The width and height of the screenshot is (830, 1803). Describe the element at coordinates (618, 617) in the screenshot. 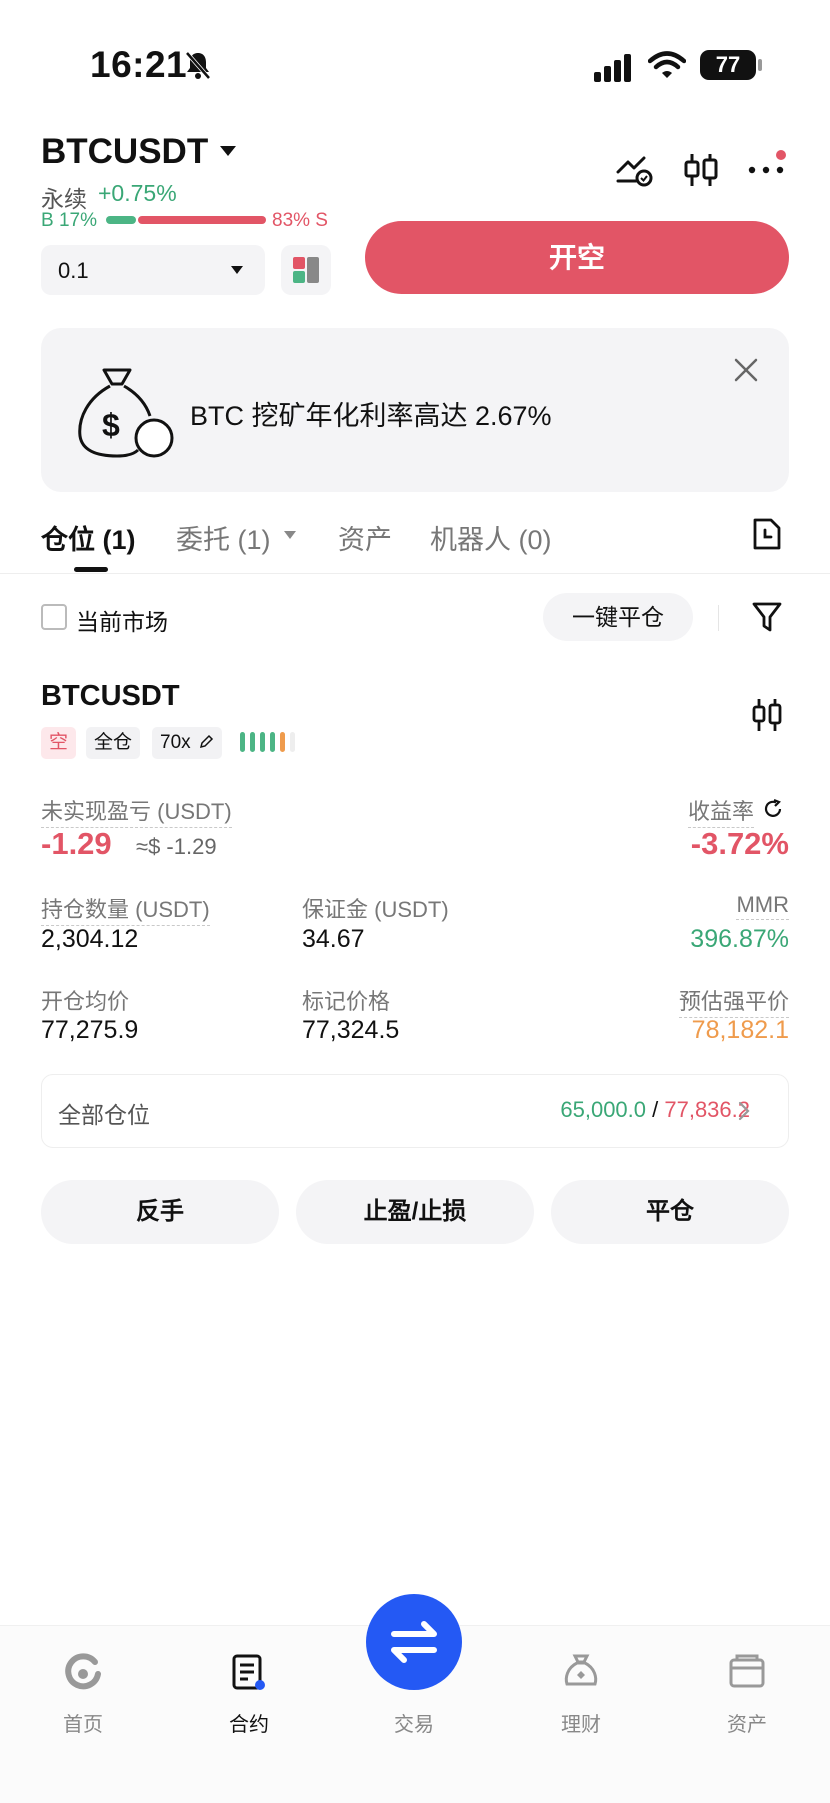

I see `close-all-button: 一键平仓` at that location.